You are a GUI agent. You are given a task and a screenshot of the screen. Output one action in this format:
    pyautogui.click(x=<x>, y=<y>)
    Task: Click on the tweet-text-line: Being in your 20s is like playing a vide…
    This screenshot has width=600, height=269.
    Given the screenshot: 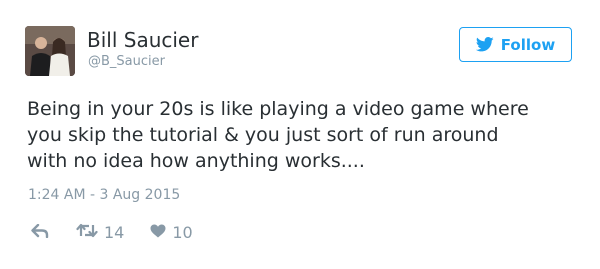 What is the action you would take?
    pyautogui.click(x=278, y=109)
    